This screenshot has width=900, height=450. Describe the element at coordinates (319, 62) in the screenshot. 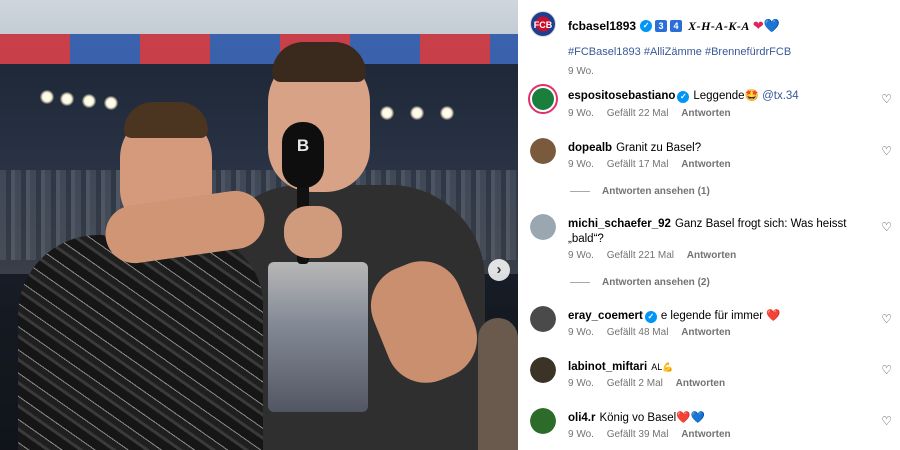

I see `player-right-hair` at that location.